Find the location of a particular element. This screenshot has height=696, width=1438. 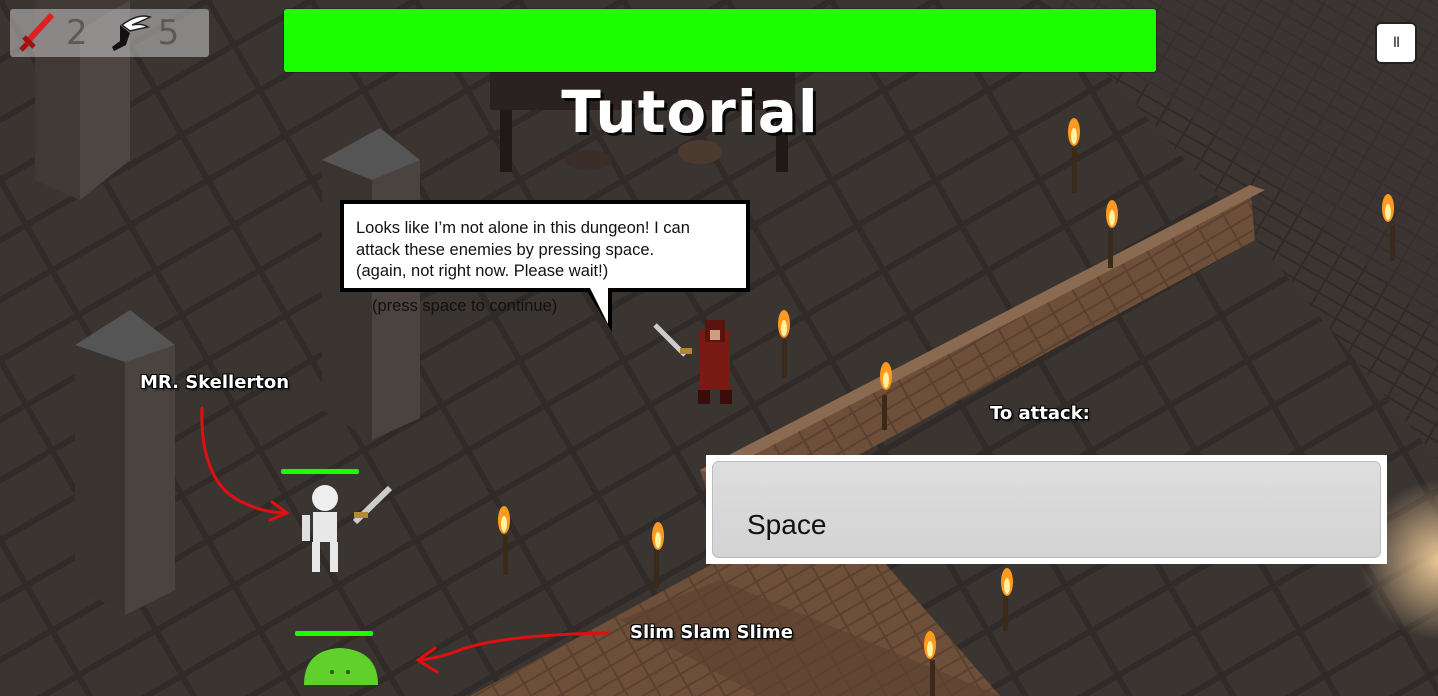

pause-icon: II is located at coordinates (1396, 43).